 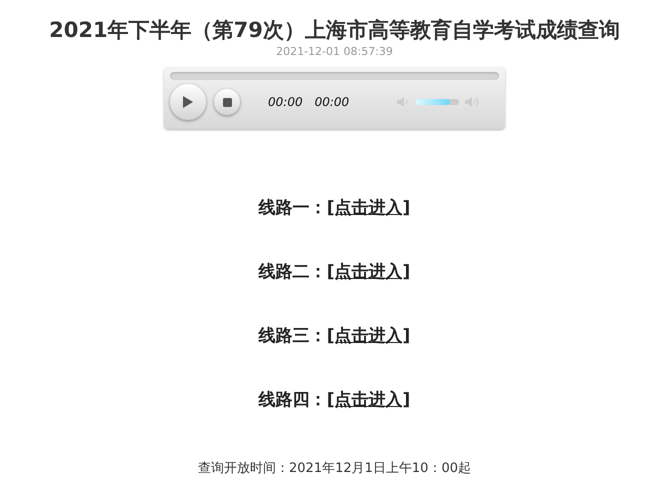 What do you see at coordinates (403, 102) in the screenshot?
I see `mute-icon` at bounding box center [403, 102].